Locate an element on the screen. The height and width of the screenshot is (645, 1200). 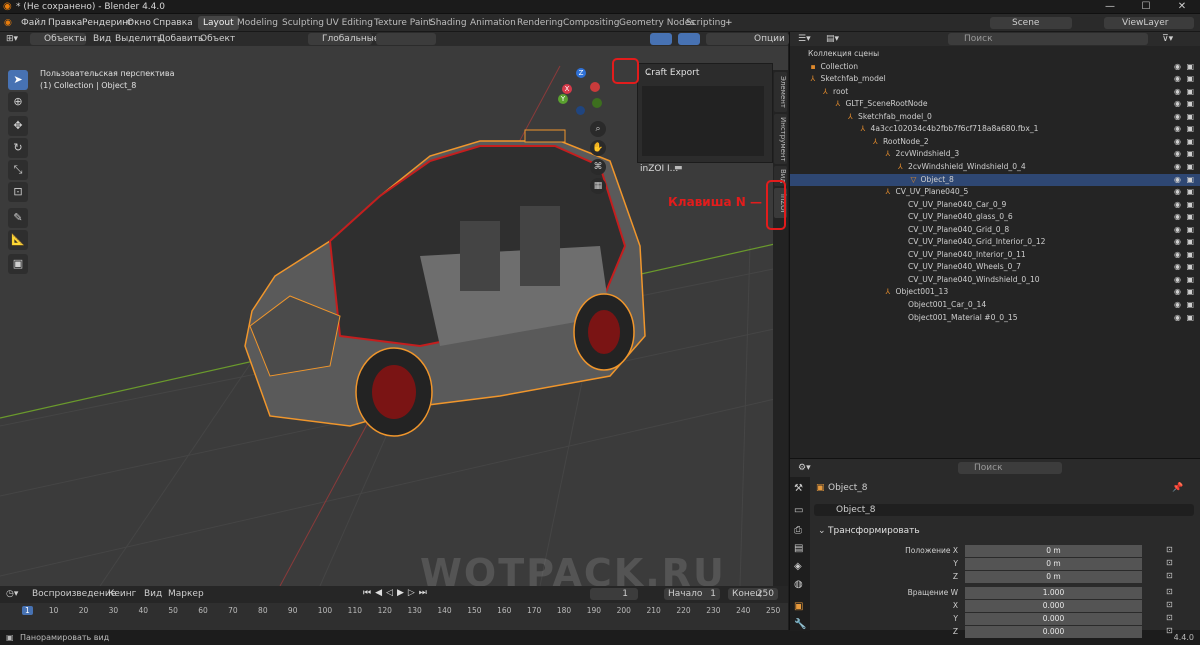
select-tool-icon: ➤ is located at coordinates (18, 80).